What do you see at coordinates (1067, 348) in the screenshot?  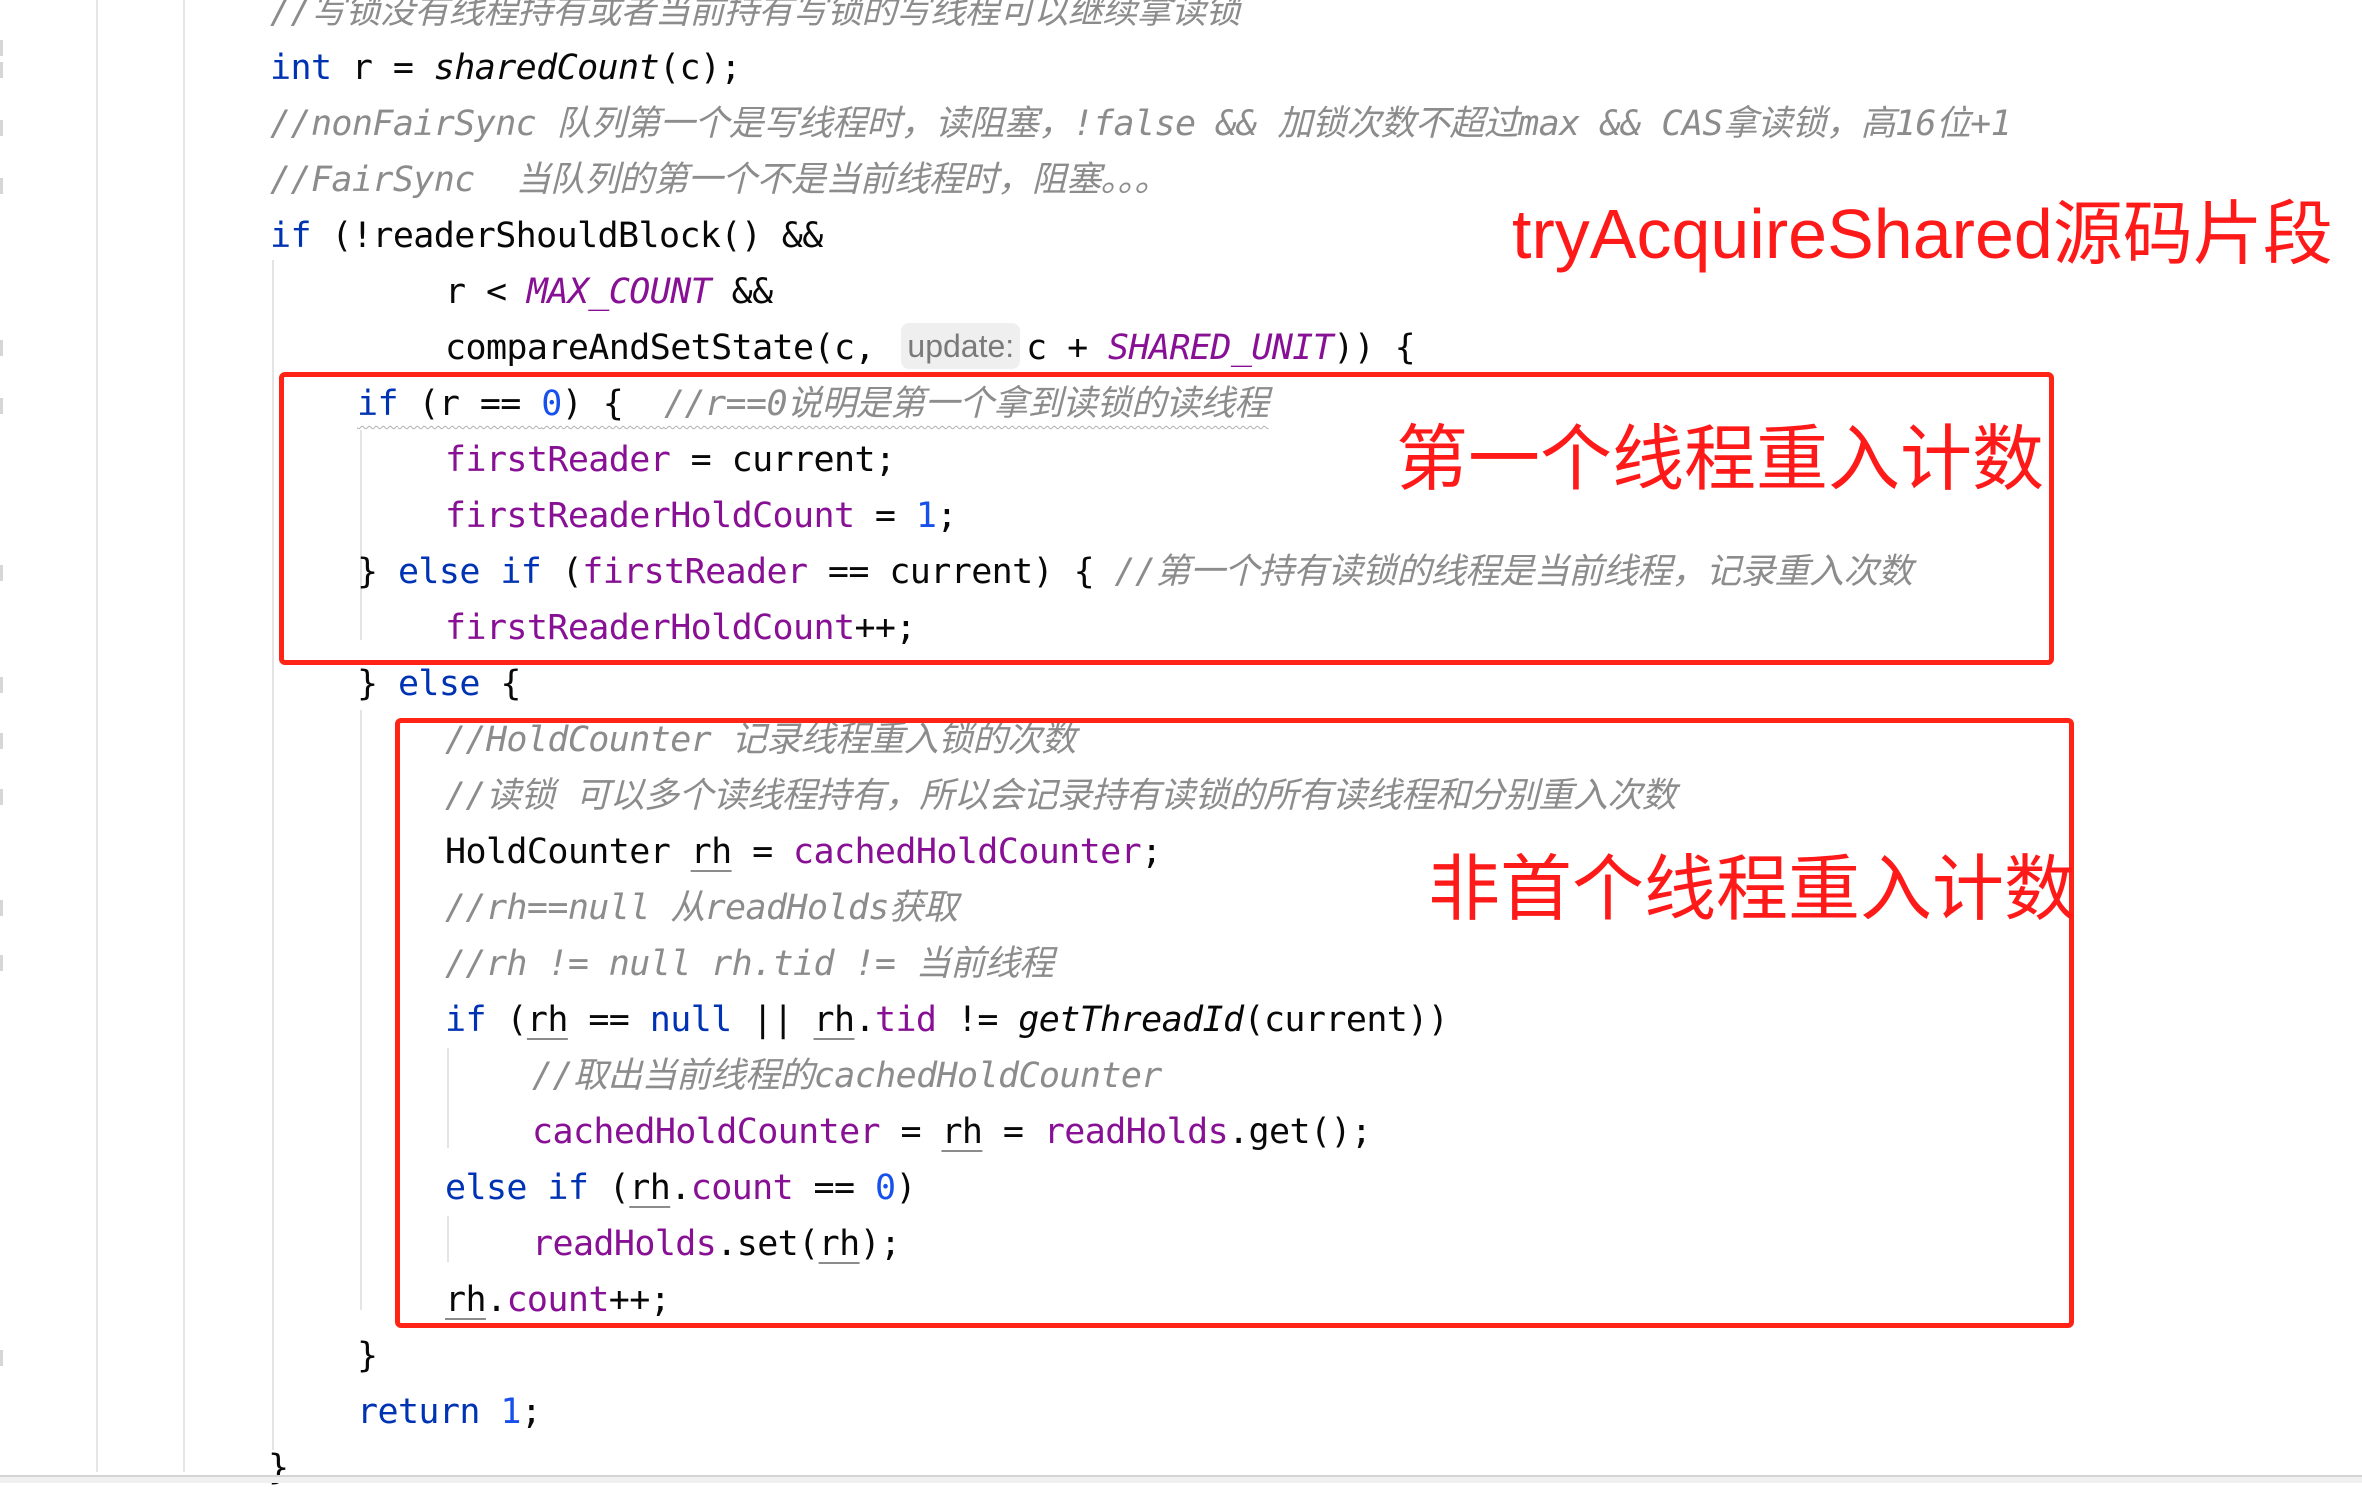 I see `code-text: c +` at bounding box center [1067, 348].